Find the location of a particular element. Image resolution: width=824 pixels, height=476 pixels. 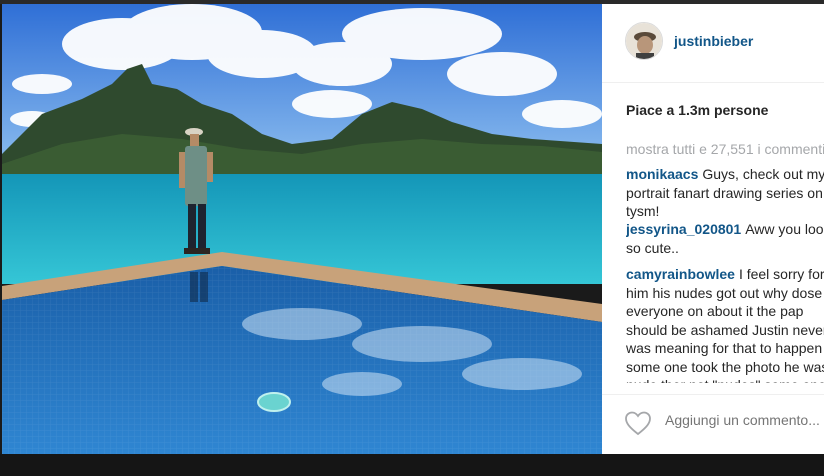

post-header: justinbieber is located at coordinates (713, 43).